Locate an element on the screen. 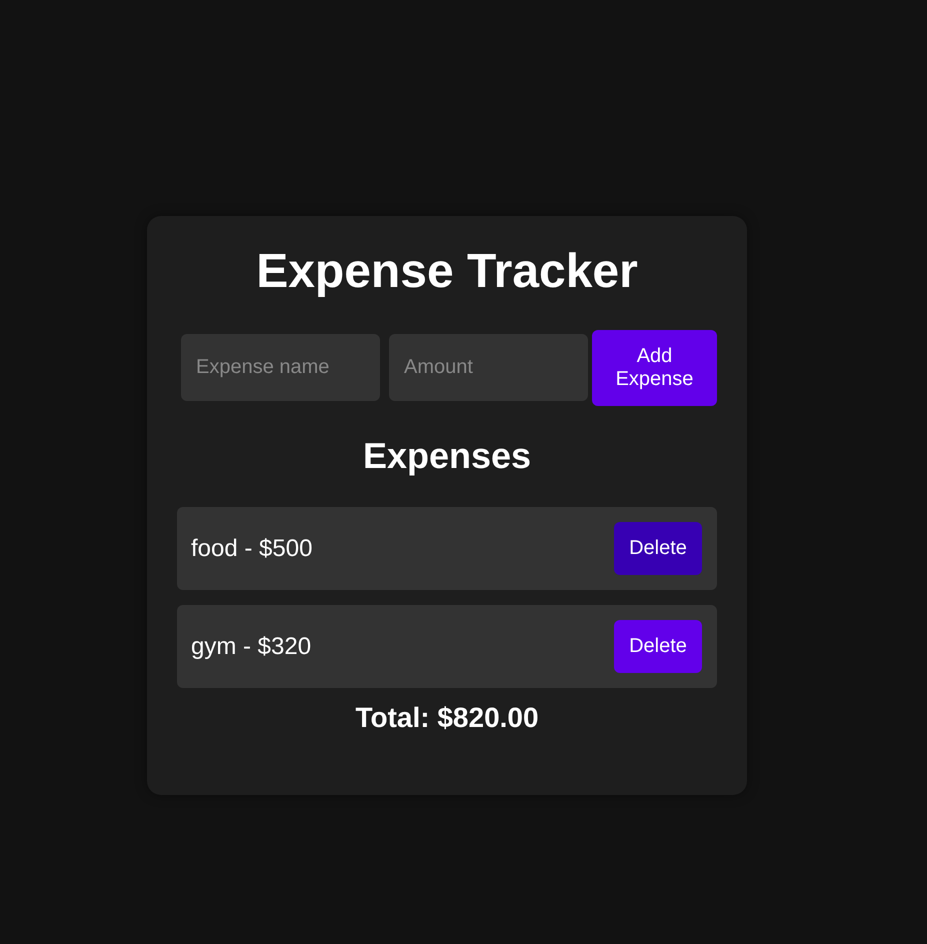  expenses-heading: Expenses is located at coordinates (447, 455).